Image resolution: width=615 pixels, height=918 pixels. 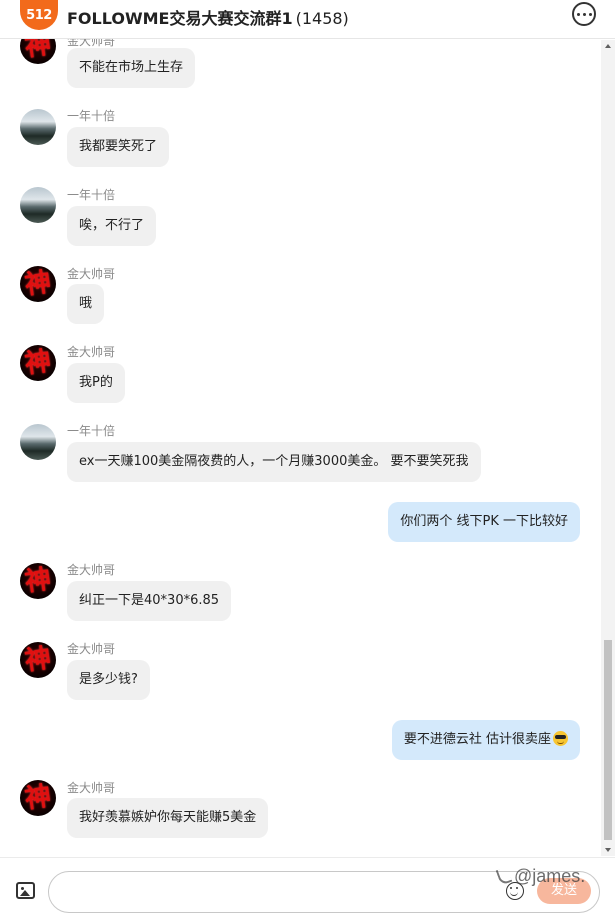 I want to click on more-options-icon, so click(x=584, y=14).